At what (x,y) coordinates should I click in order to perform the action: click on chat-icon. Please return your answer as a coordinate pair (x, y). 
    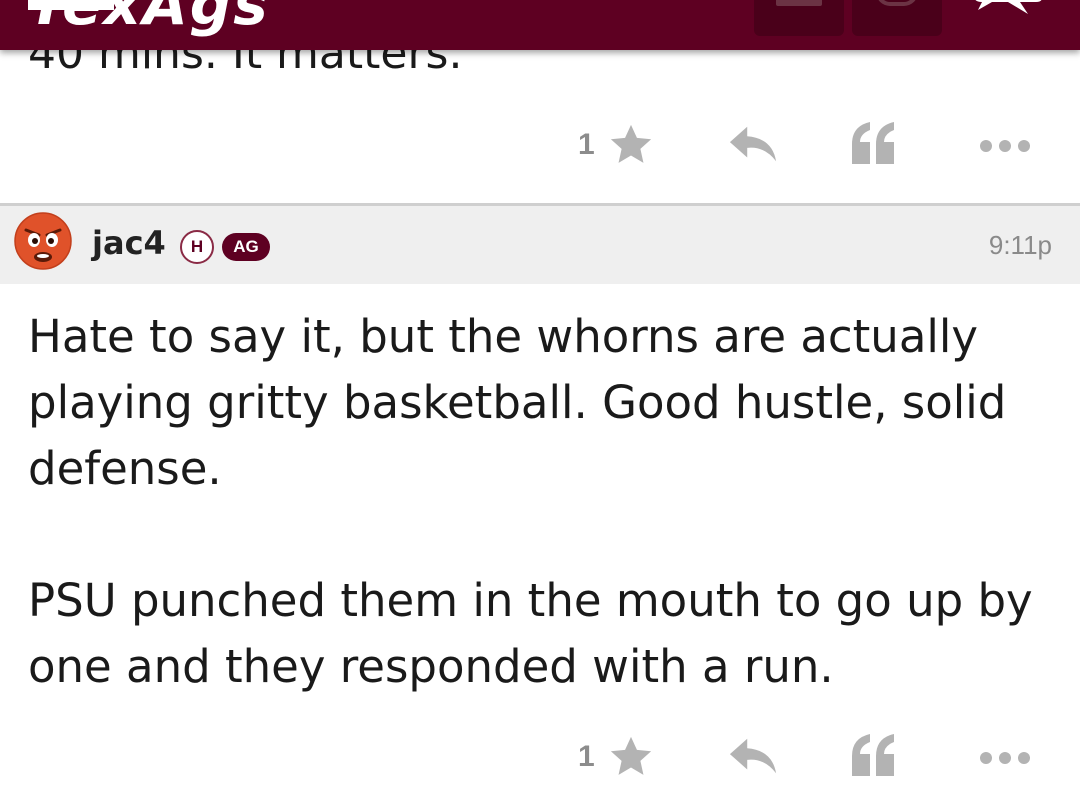
    Looking at the image, I should click on (1007, 8).